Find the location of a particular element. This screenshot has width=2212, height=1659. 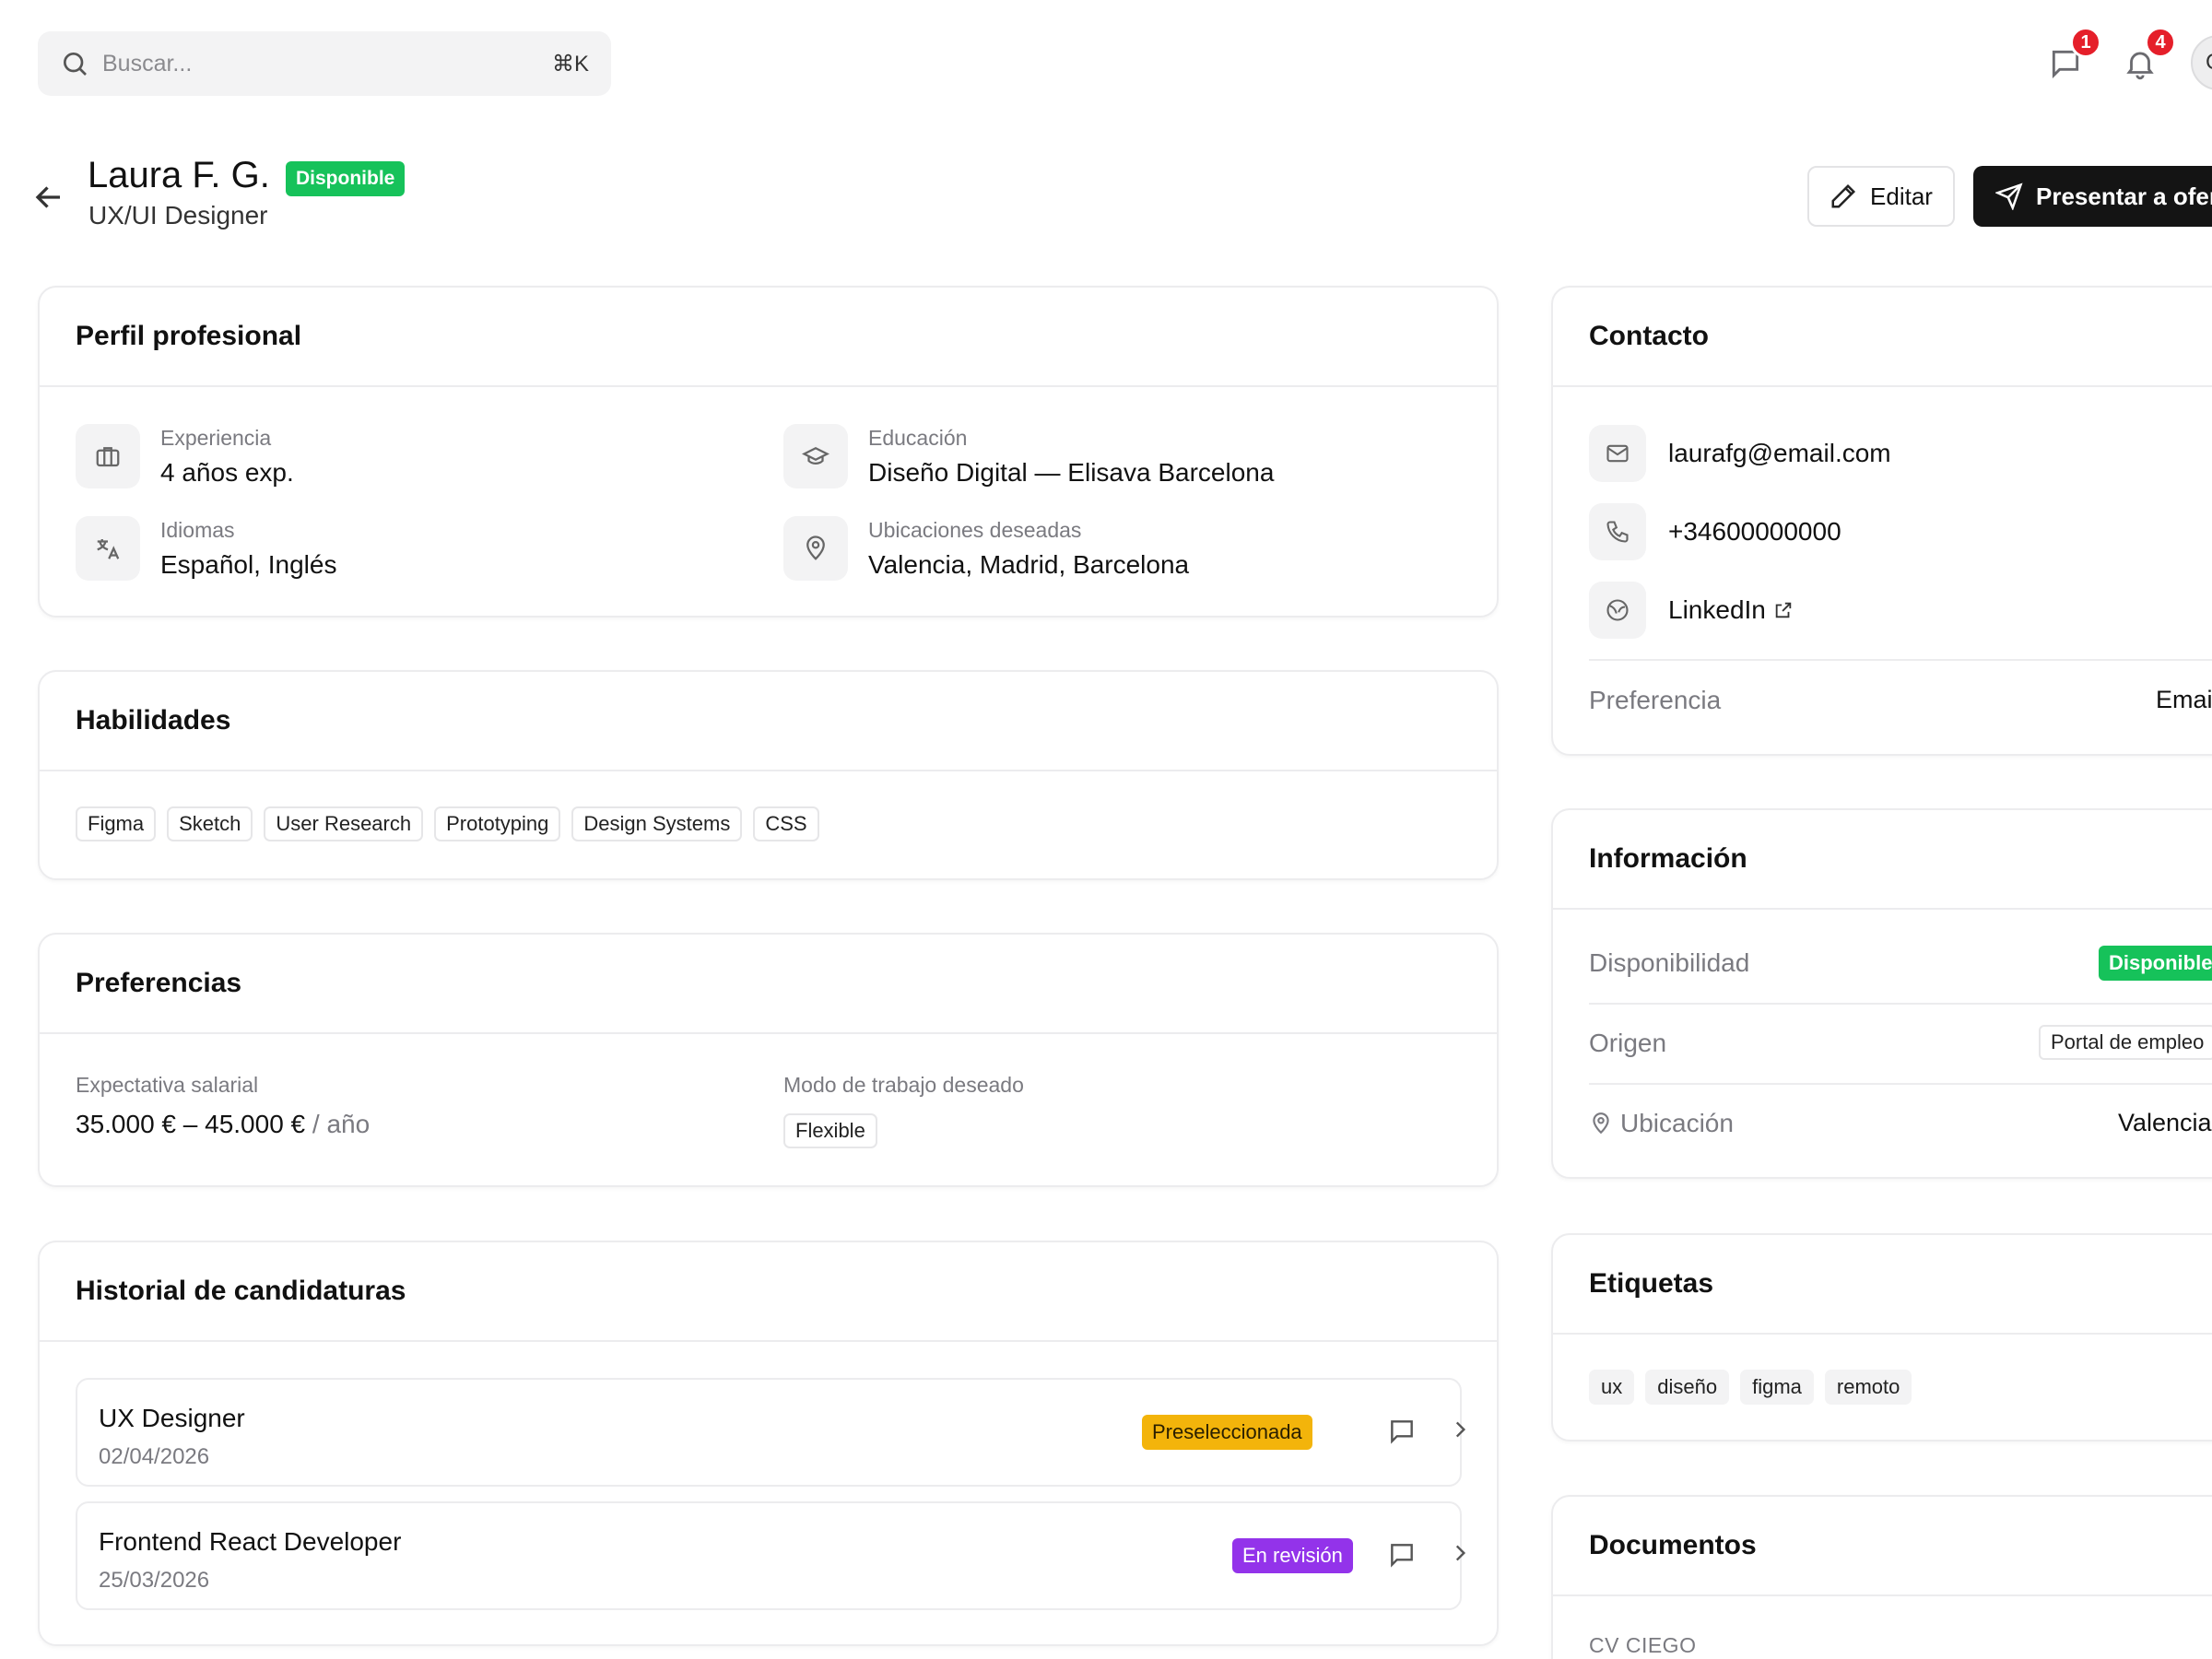

contact-email: laurafg@email.com is located at coordinates (1779, 453).